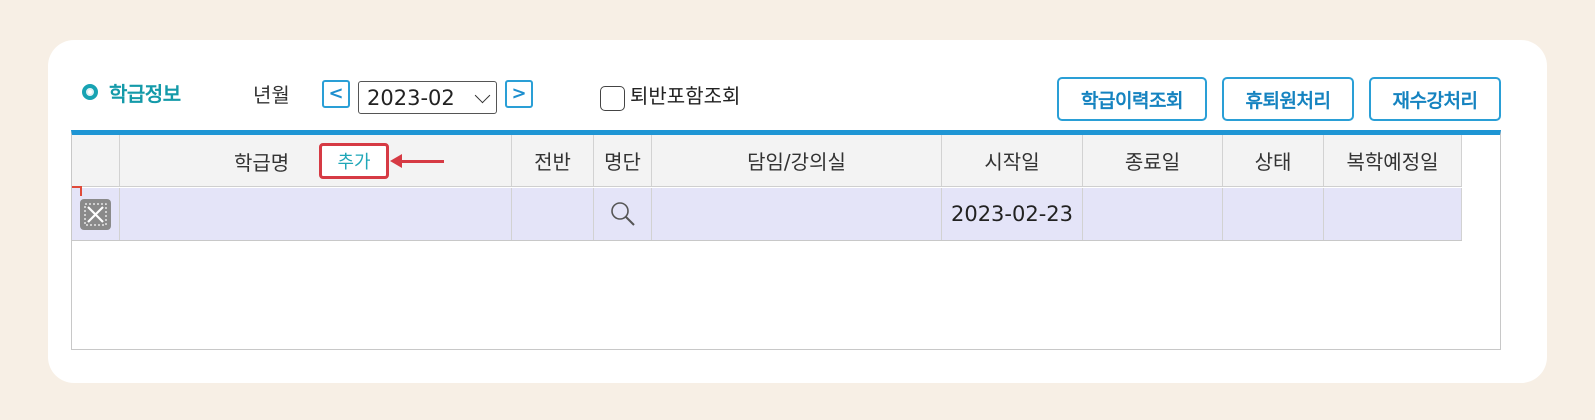 The height and width of the screenshot is (420, 1595). I want to click on column-header-start-date: 시작일, so click(1012, 160).